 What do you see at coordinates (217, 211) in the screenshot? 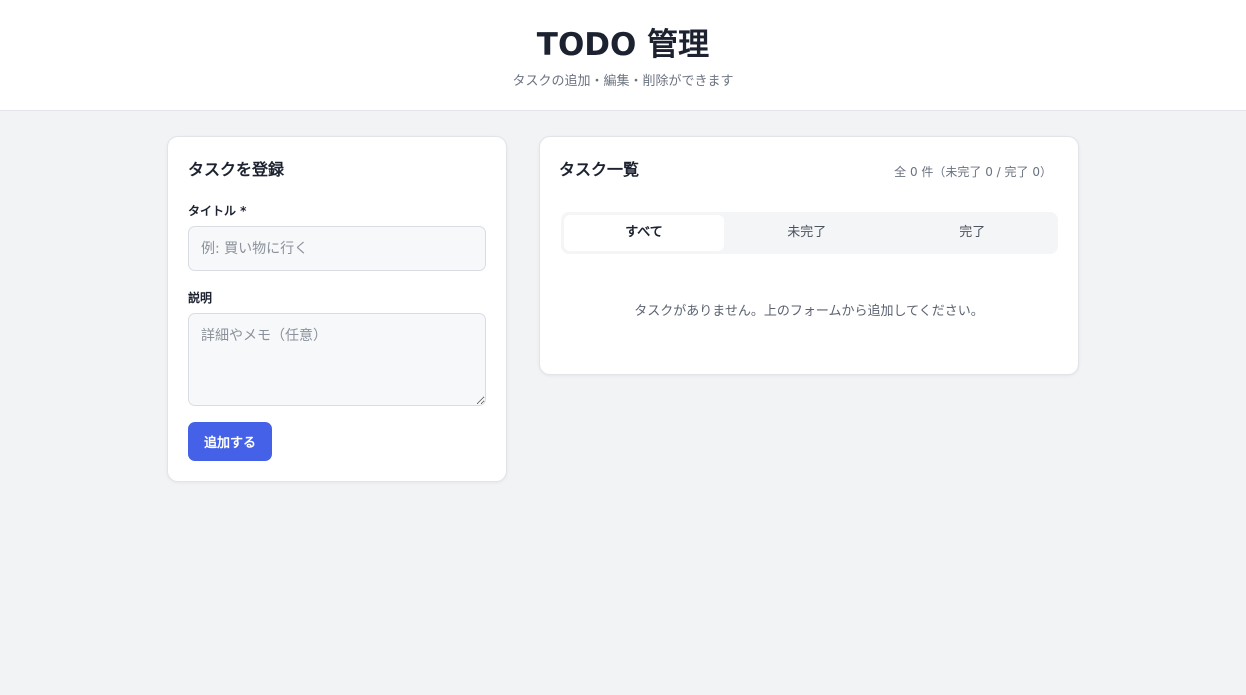
I see `title-label: タイトル *` at bounding box center [217, 211].